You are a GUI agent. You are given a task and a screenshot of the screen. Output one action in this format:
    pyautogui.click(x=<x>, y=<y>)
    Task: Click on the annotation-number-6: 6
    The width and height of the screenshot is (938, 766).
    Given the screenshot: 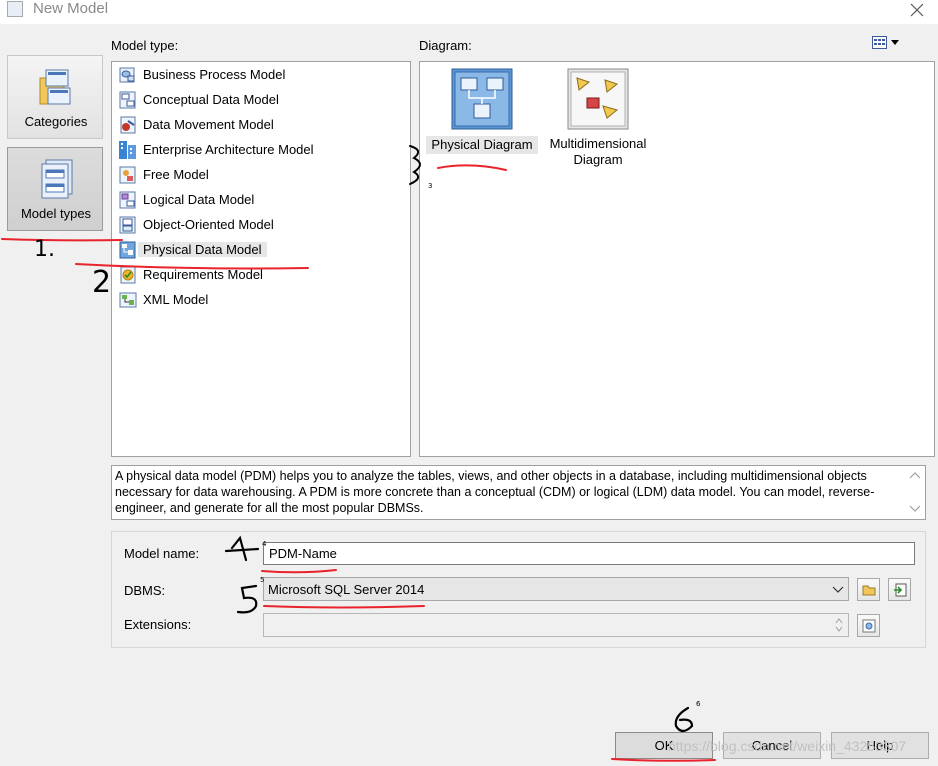 What is the action you would take?
    pyautogui.click(x=698, y=704)
    